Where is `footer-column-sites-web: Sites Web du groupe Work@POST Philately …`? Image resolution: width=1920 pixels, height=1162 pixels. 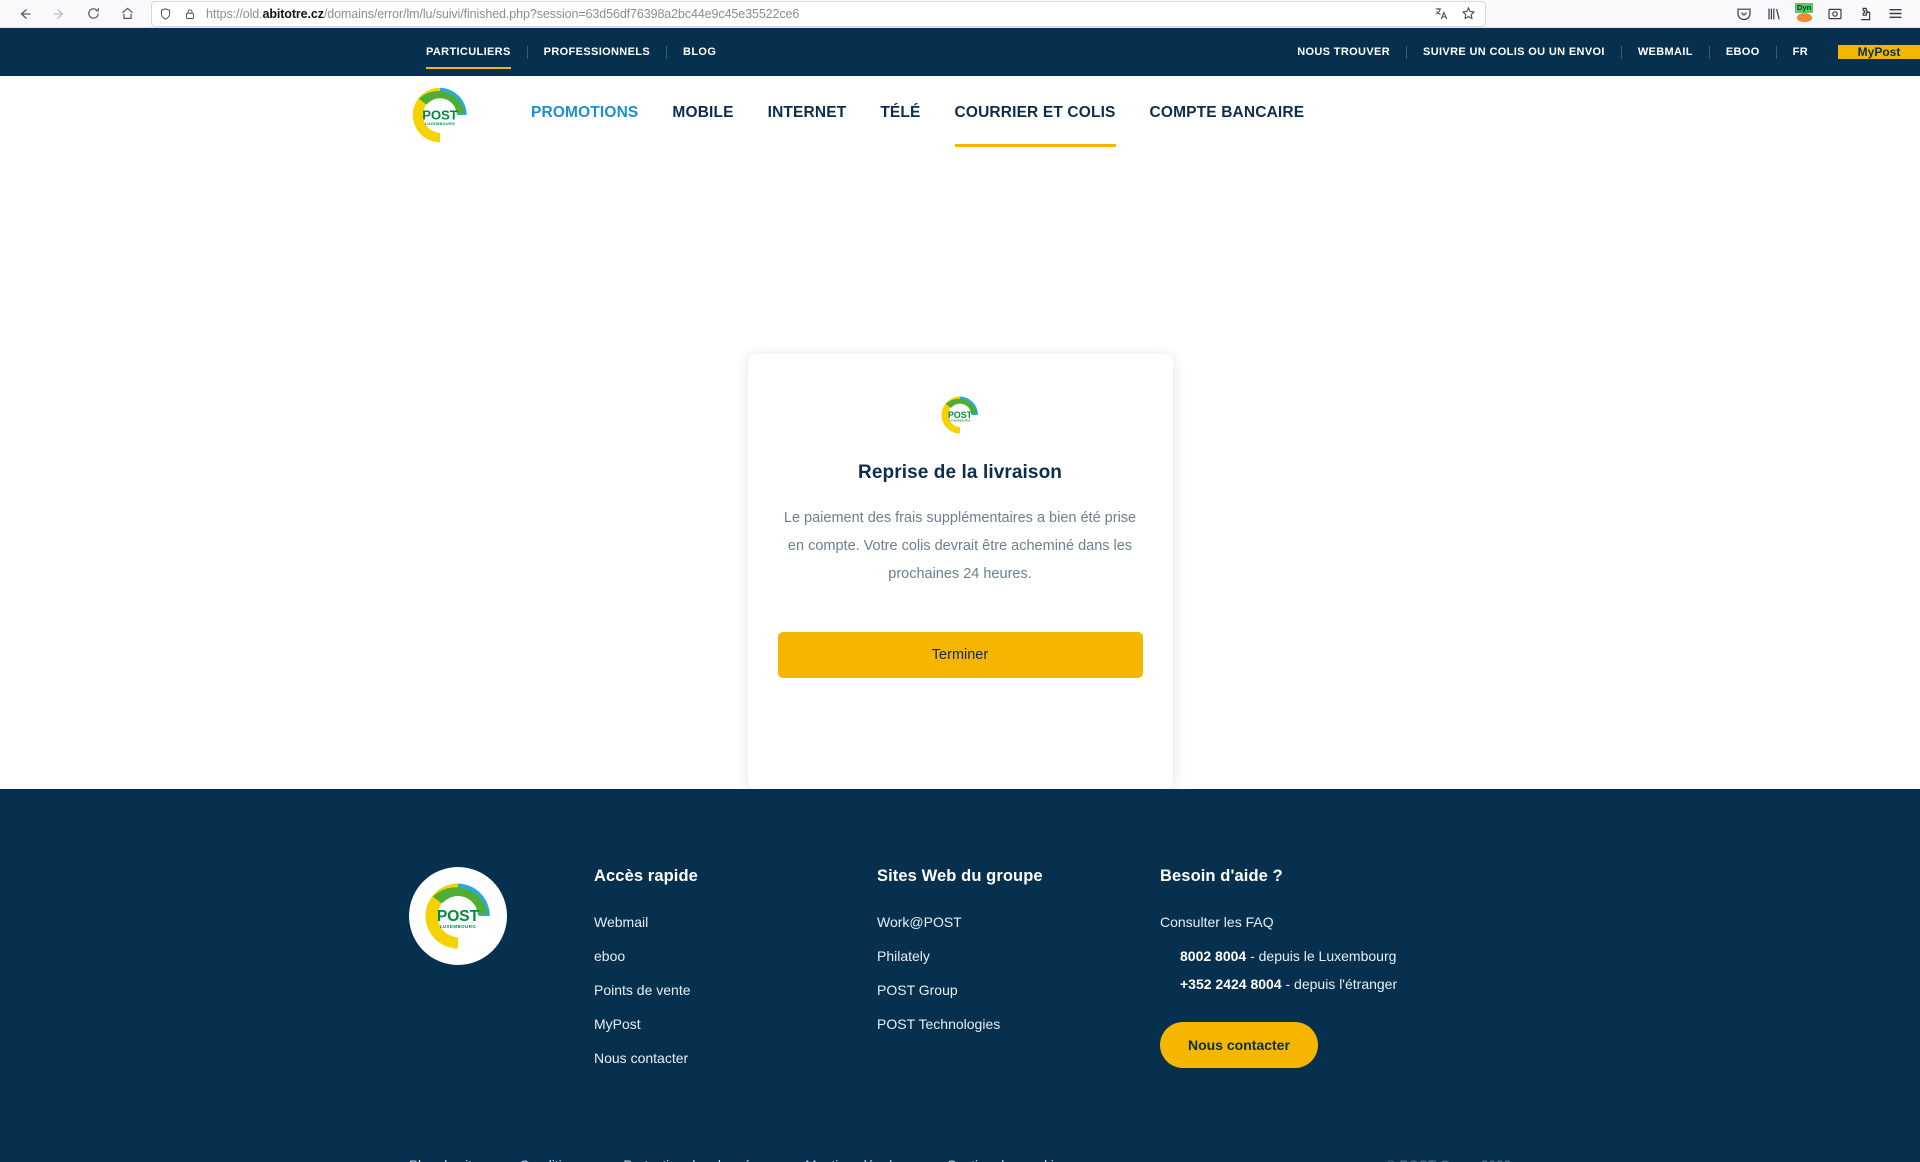
footer-column-sites-web: Sites Web du groupe Work@POST Philately … is located at coordinates (1018, 975).